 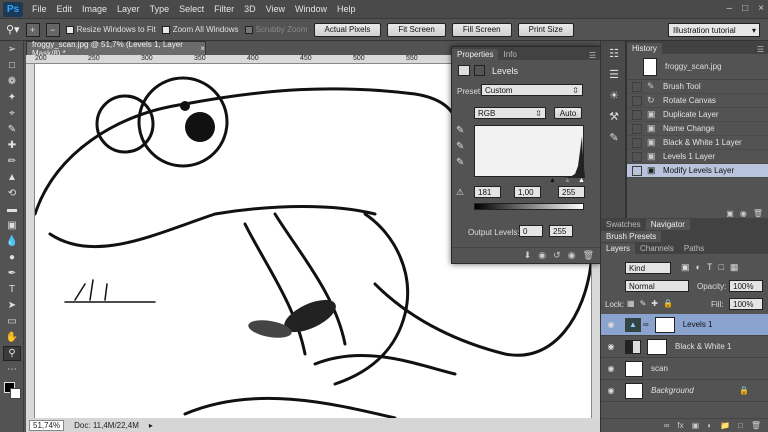 What do you see at coordinates (614, 137) in the screenshot?
I see `brush-panel-icon: ✎` at bounding box center [614, 137].